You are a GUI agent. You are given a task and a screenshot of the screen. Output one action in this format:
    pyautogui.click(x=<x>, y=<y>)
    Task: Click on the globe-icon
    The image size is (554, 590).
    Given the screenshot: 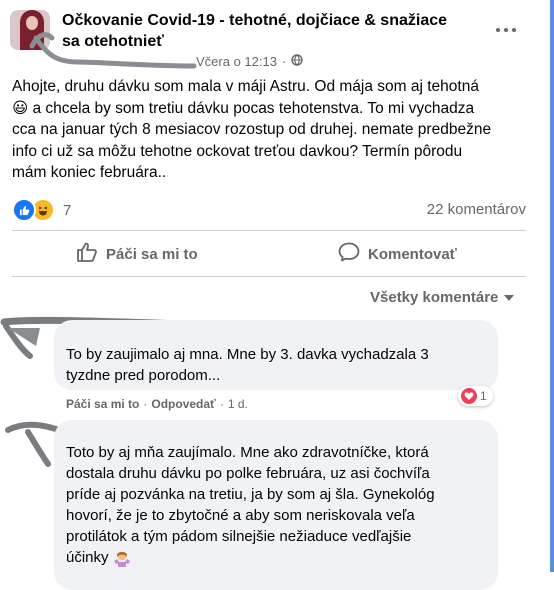 What is the action you would take?
    pyautogui.click(x=297, y=61)
    